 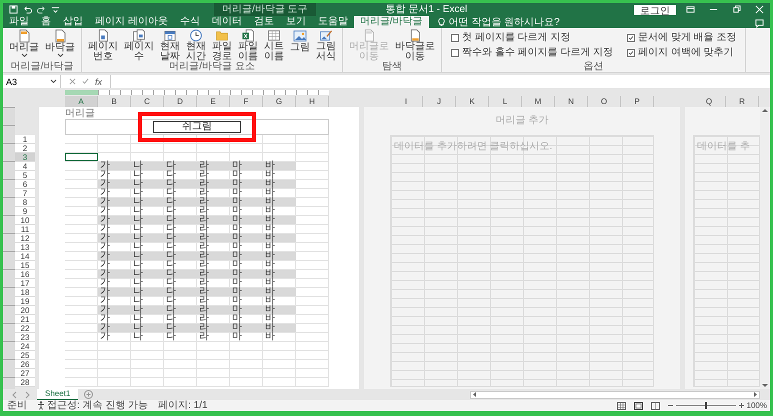 I want to click on ribbon-button: 그림 서식, so click(x=326, y=45).